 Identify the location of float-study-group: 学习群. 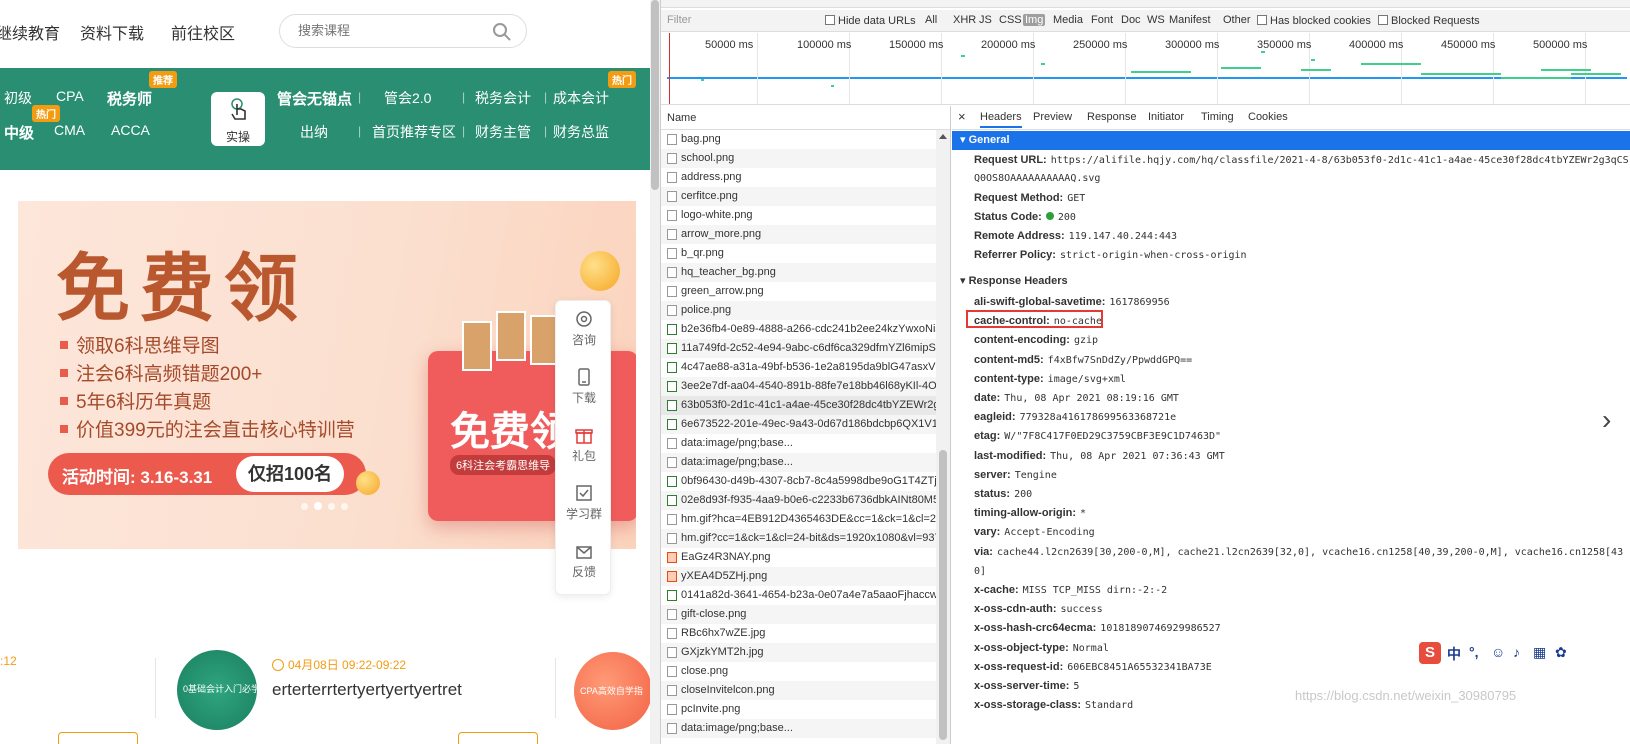
(584, 504).